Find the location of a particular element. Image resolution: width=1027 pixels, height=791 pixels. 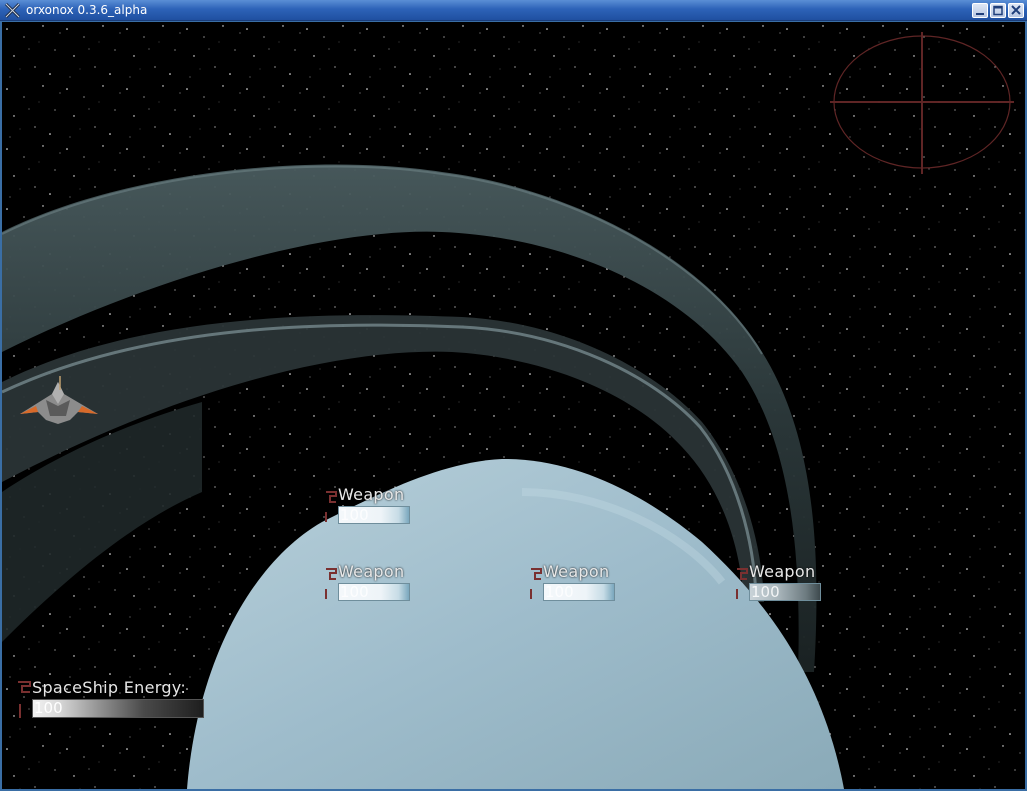

maximize-button is located at coordinates (998, 10).